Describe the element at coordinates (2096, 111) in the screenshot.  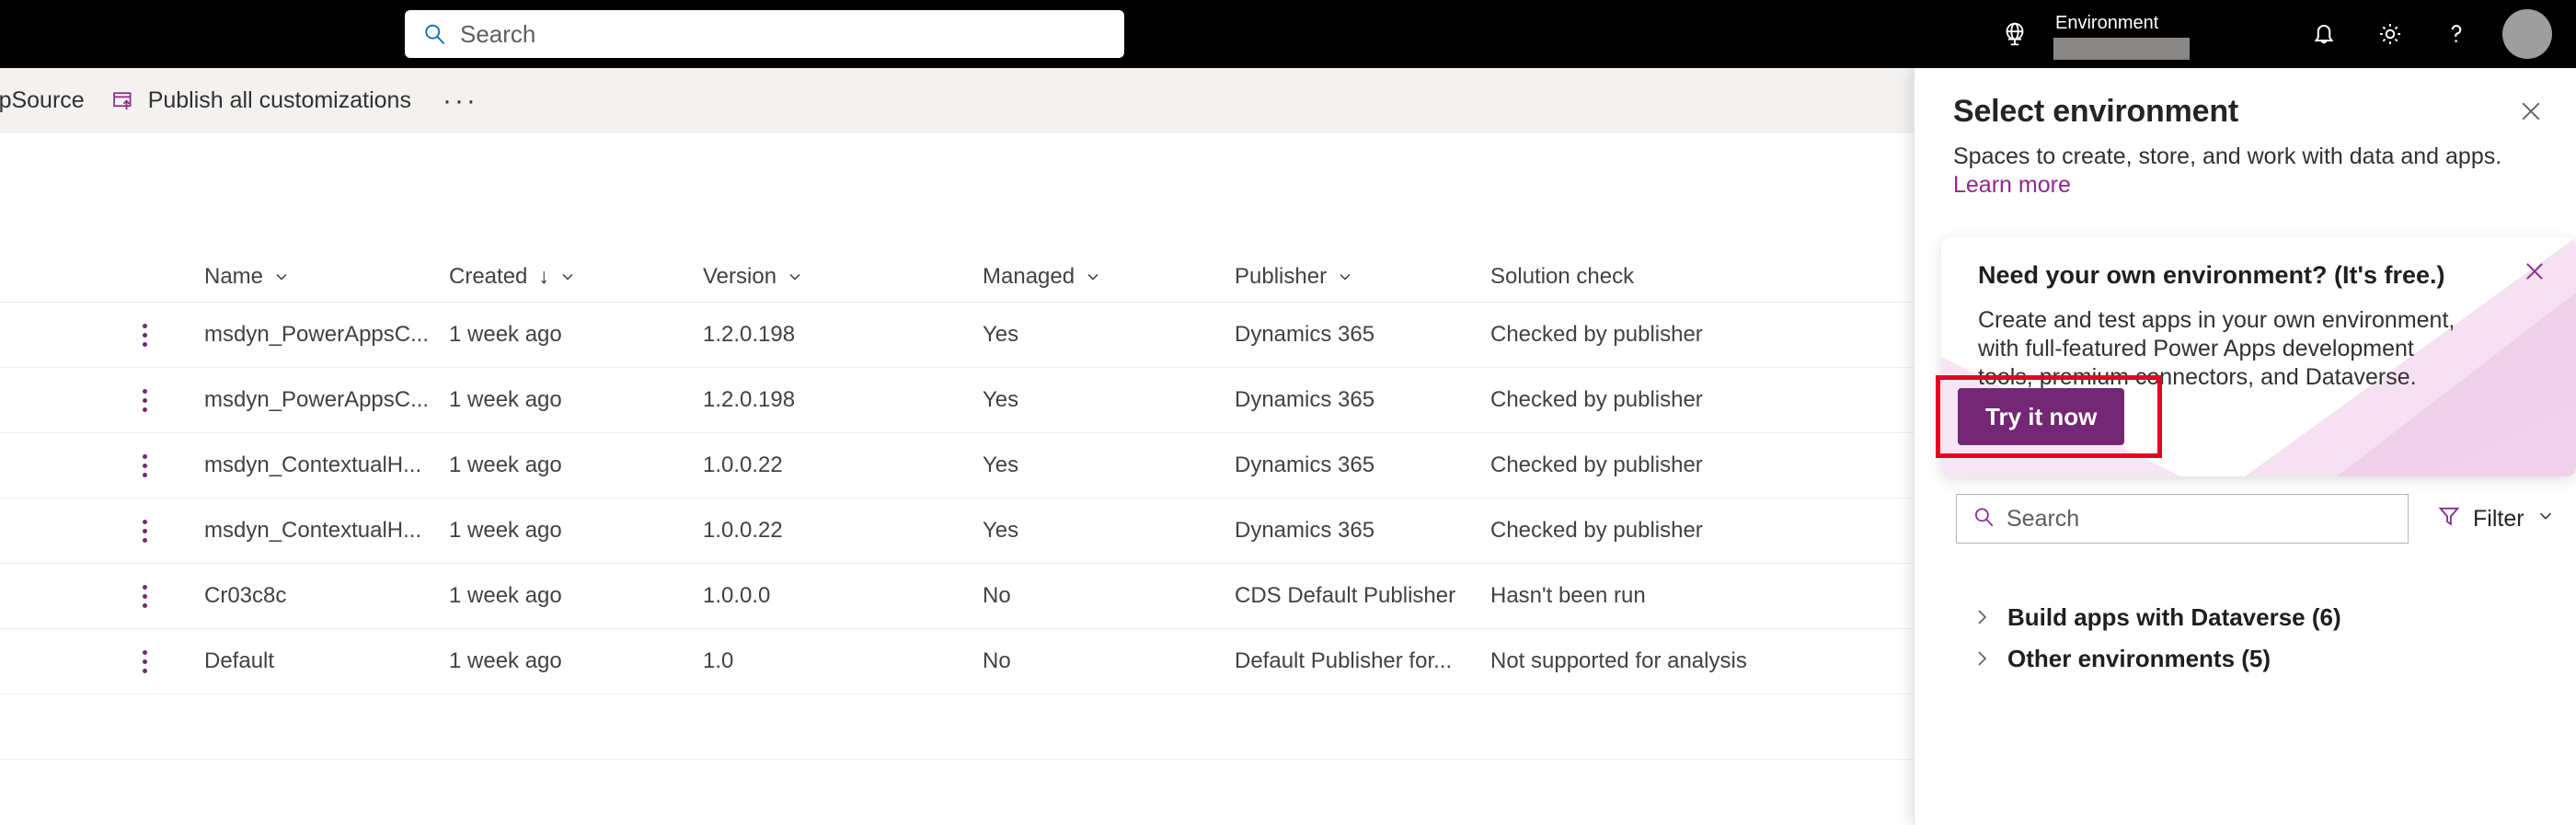
I see `page-title: Select environment` at that location.